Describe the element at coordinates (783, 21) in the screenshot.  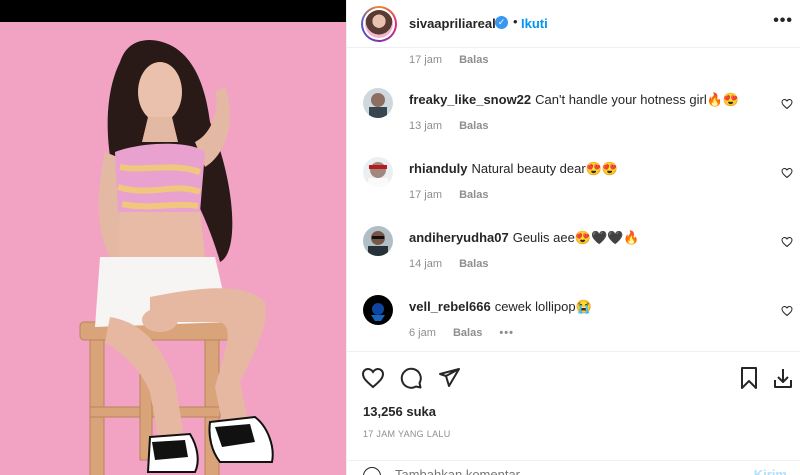
I see `more-options-icon: •••` at that location.